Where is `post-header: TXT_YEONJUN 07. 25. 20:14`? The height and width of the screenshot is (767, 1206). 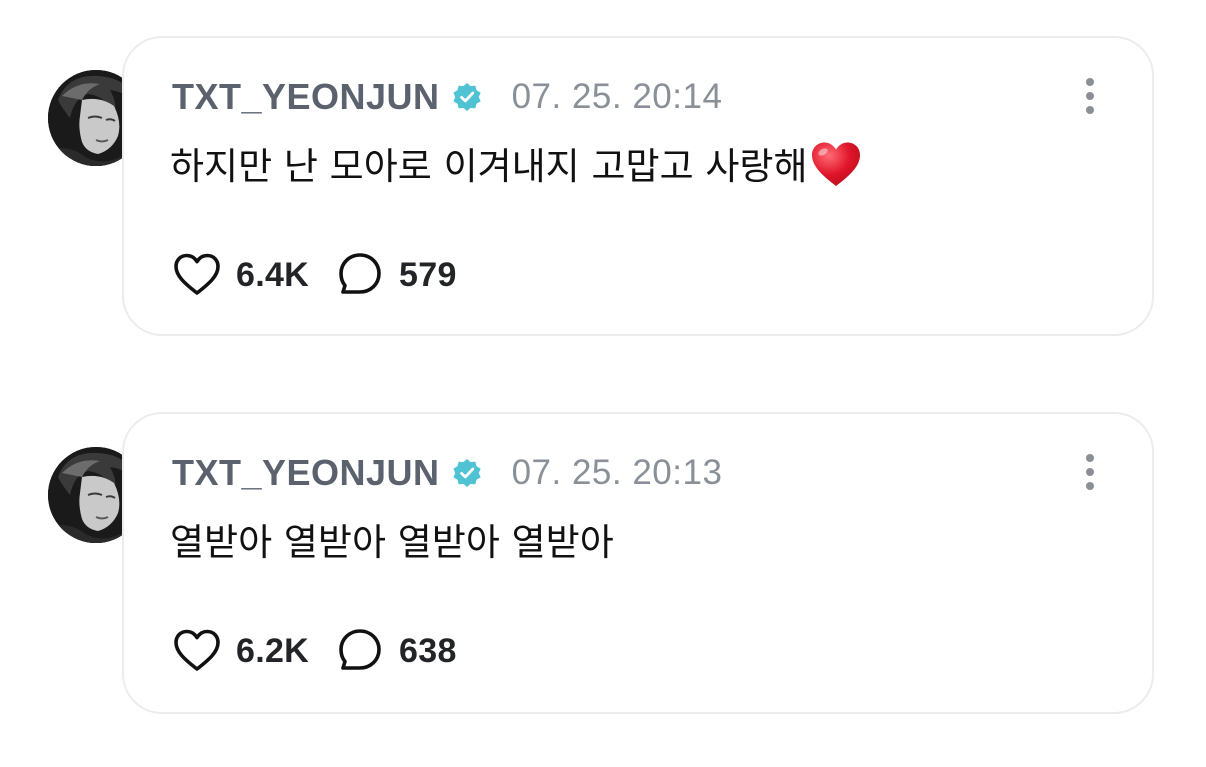 post-header: TXT_YEONJUN 07. 25. 20:14 is located at coordinates (447, 97).